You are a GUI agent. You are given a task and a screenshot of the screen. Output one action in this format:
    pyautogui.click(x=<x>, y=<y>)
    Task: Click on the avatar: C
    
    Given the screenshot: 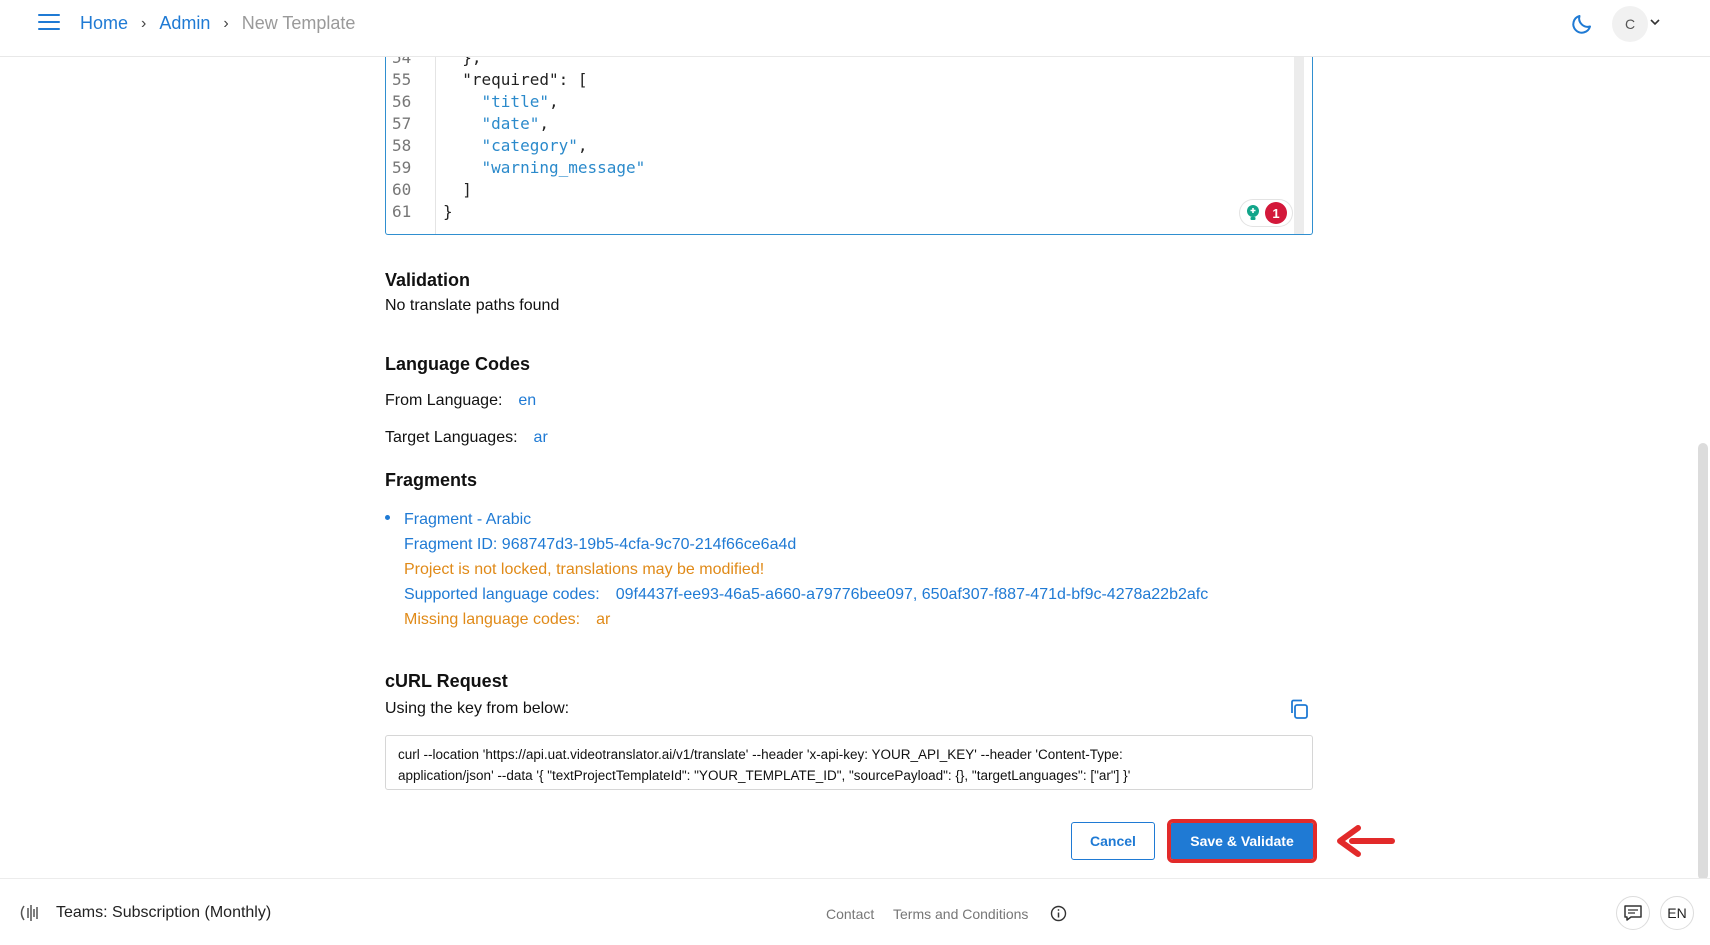 What is the action you would take?
    pyautogui.click(x=1630, y=24)
    